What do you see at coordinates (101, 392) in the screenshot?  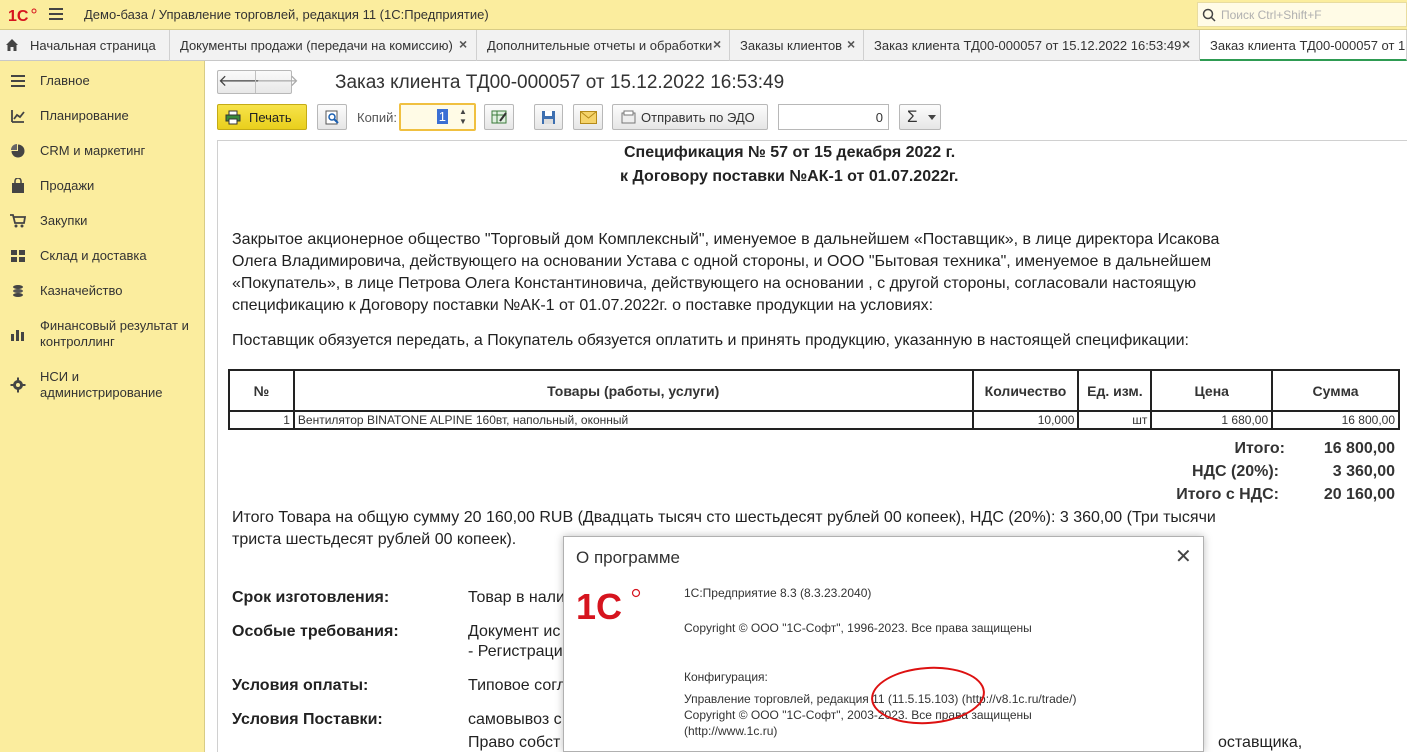 I see `sidebar-item-label-2: администрирование` at bounding box center [101, 392].